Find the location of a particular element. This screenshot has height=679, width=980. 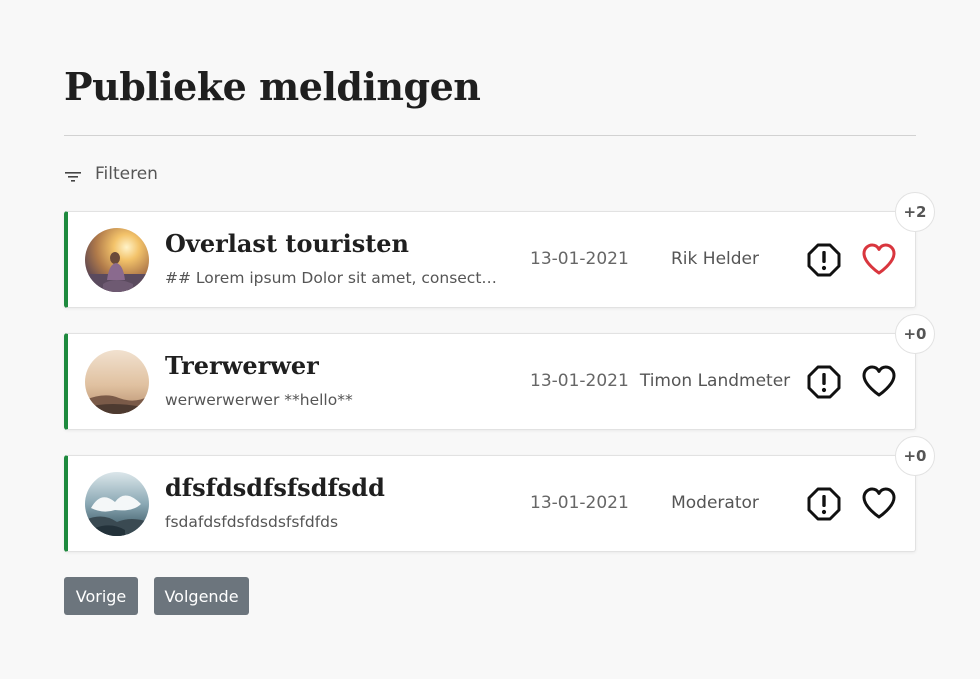

like-count-badge: +2 is located at coordinates (915, 212).